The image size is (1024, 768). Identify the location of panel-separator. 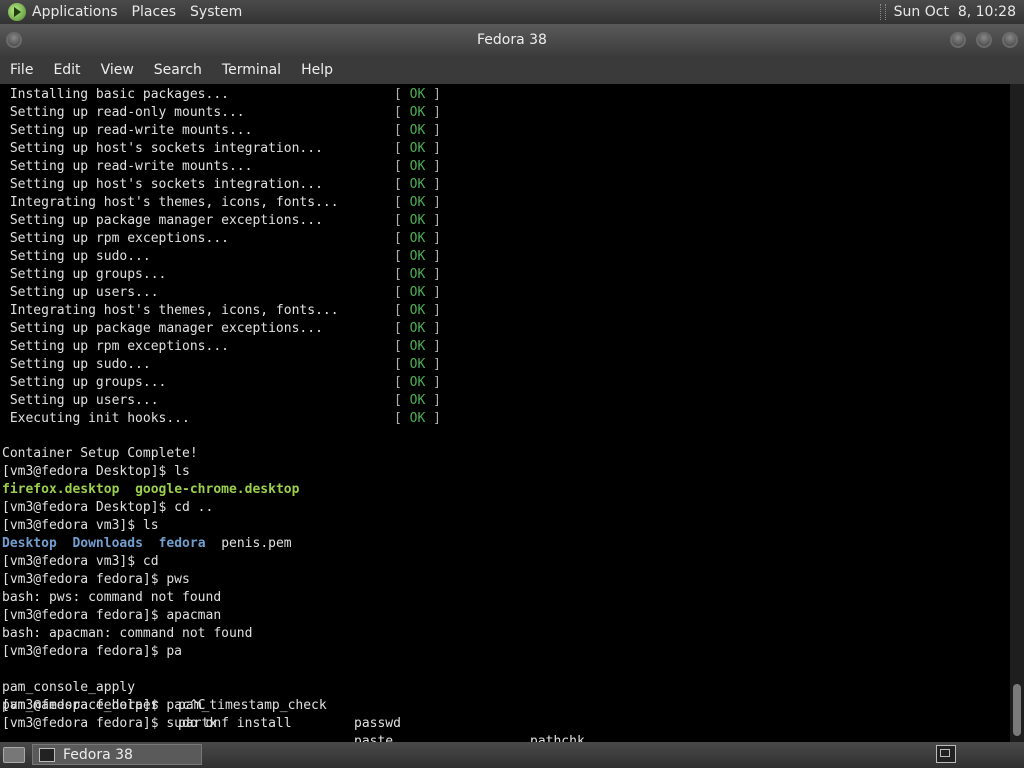
(882, 12).